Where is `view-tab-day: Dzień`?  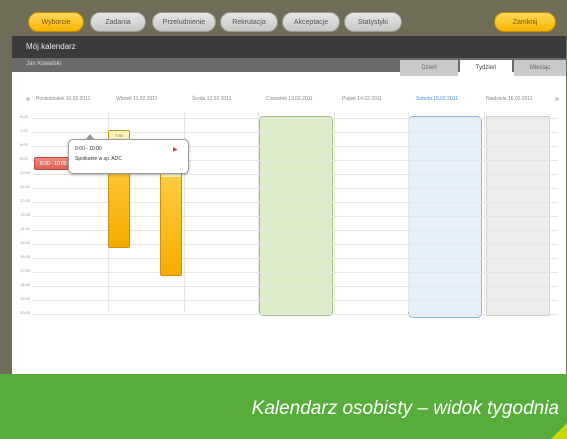
view-tab-day: Dzień is located at coordinates (429, 68).